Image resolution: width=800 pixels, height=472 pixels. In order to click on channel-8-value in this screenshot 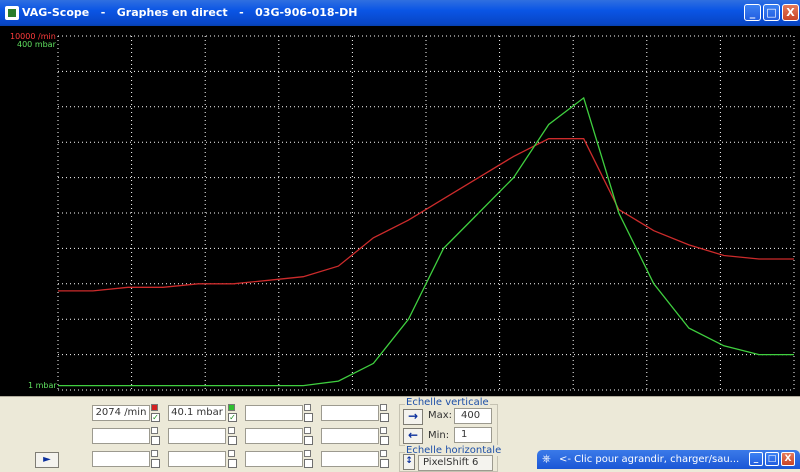, I will do `click(350, 413)`.